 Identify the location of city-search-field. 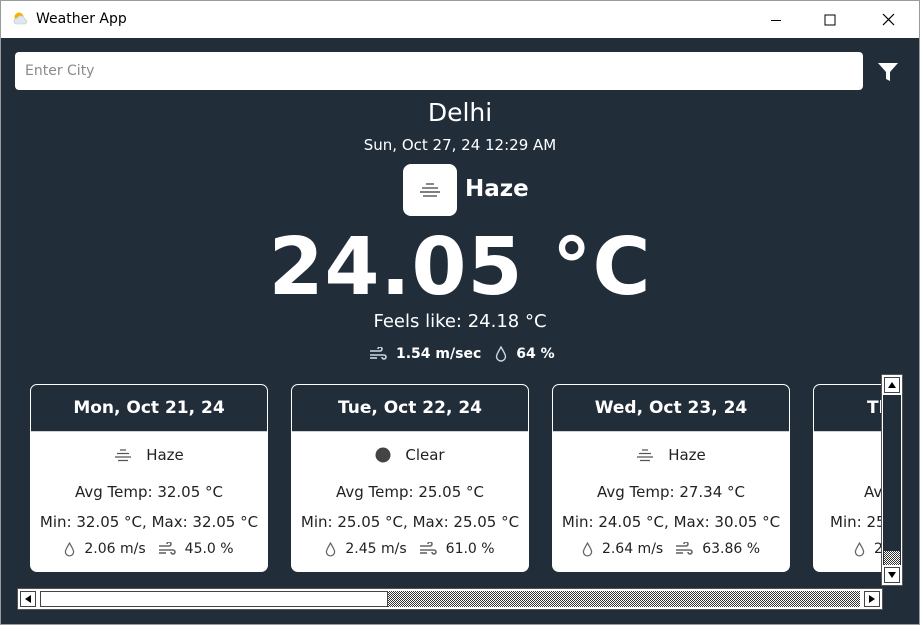
(439, 71).